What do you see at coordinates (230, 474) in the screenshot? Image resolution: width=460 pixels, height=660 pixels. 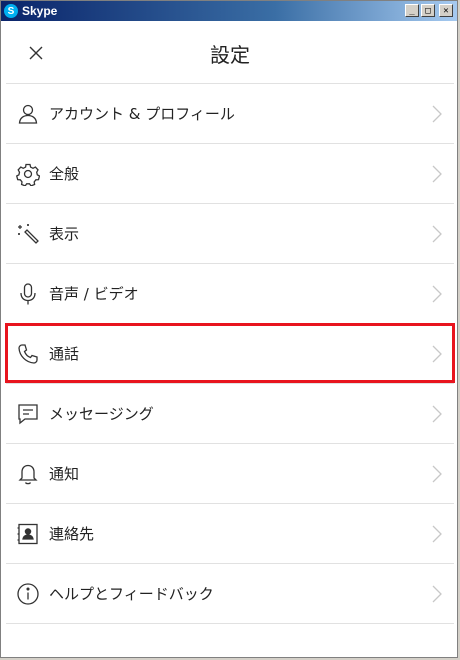 I see `menu-item-notifications: 通知` at bounding box center [230, 474].